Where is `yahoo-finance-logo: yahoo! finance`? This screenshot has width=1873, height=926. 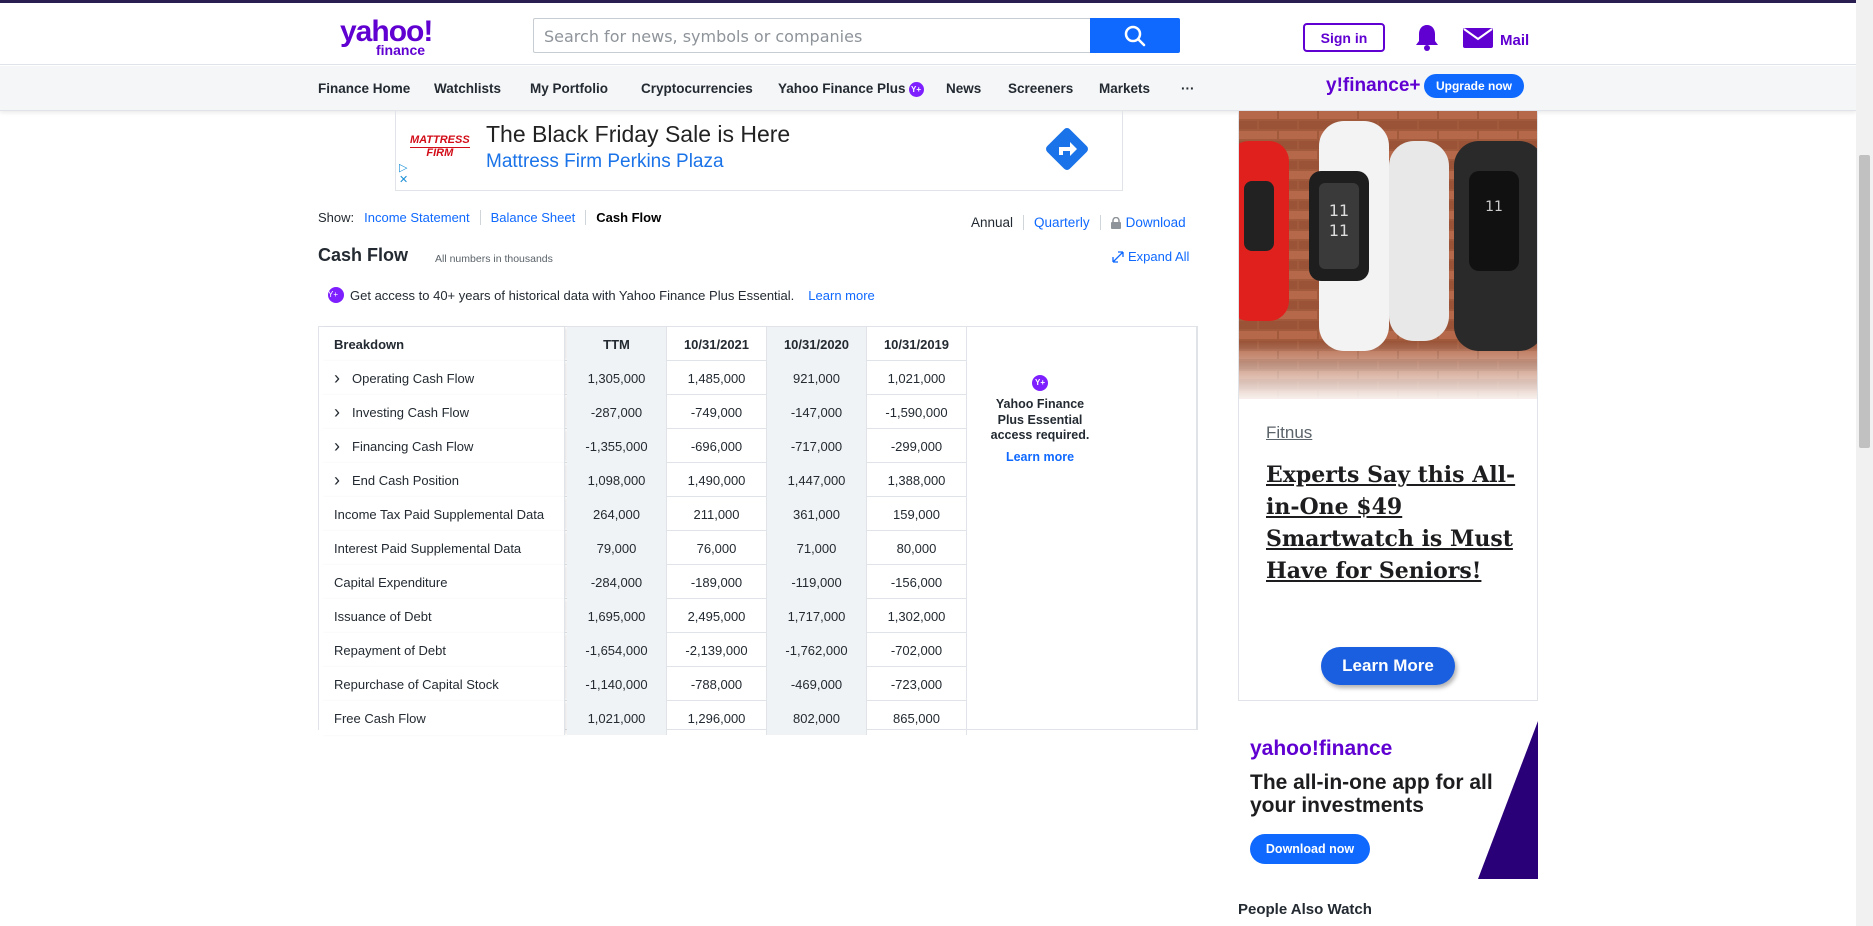 yahoo-finance-logo: yahoo! finance is located at coordinates (386, 37).